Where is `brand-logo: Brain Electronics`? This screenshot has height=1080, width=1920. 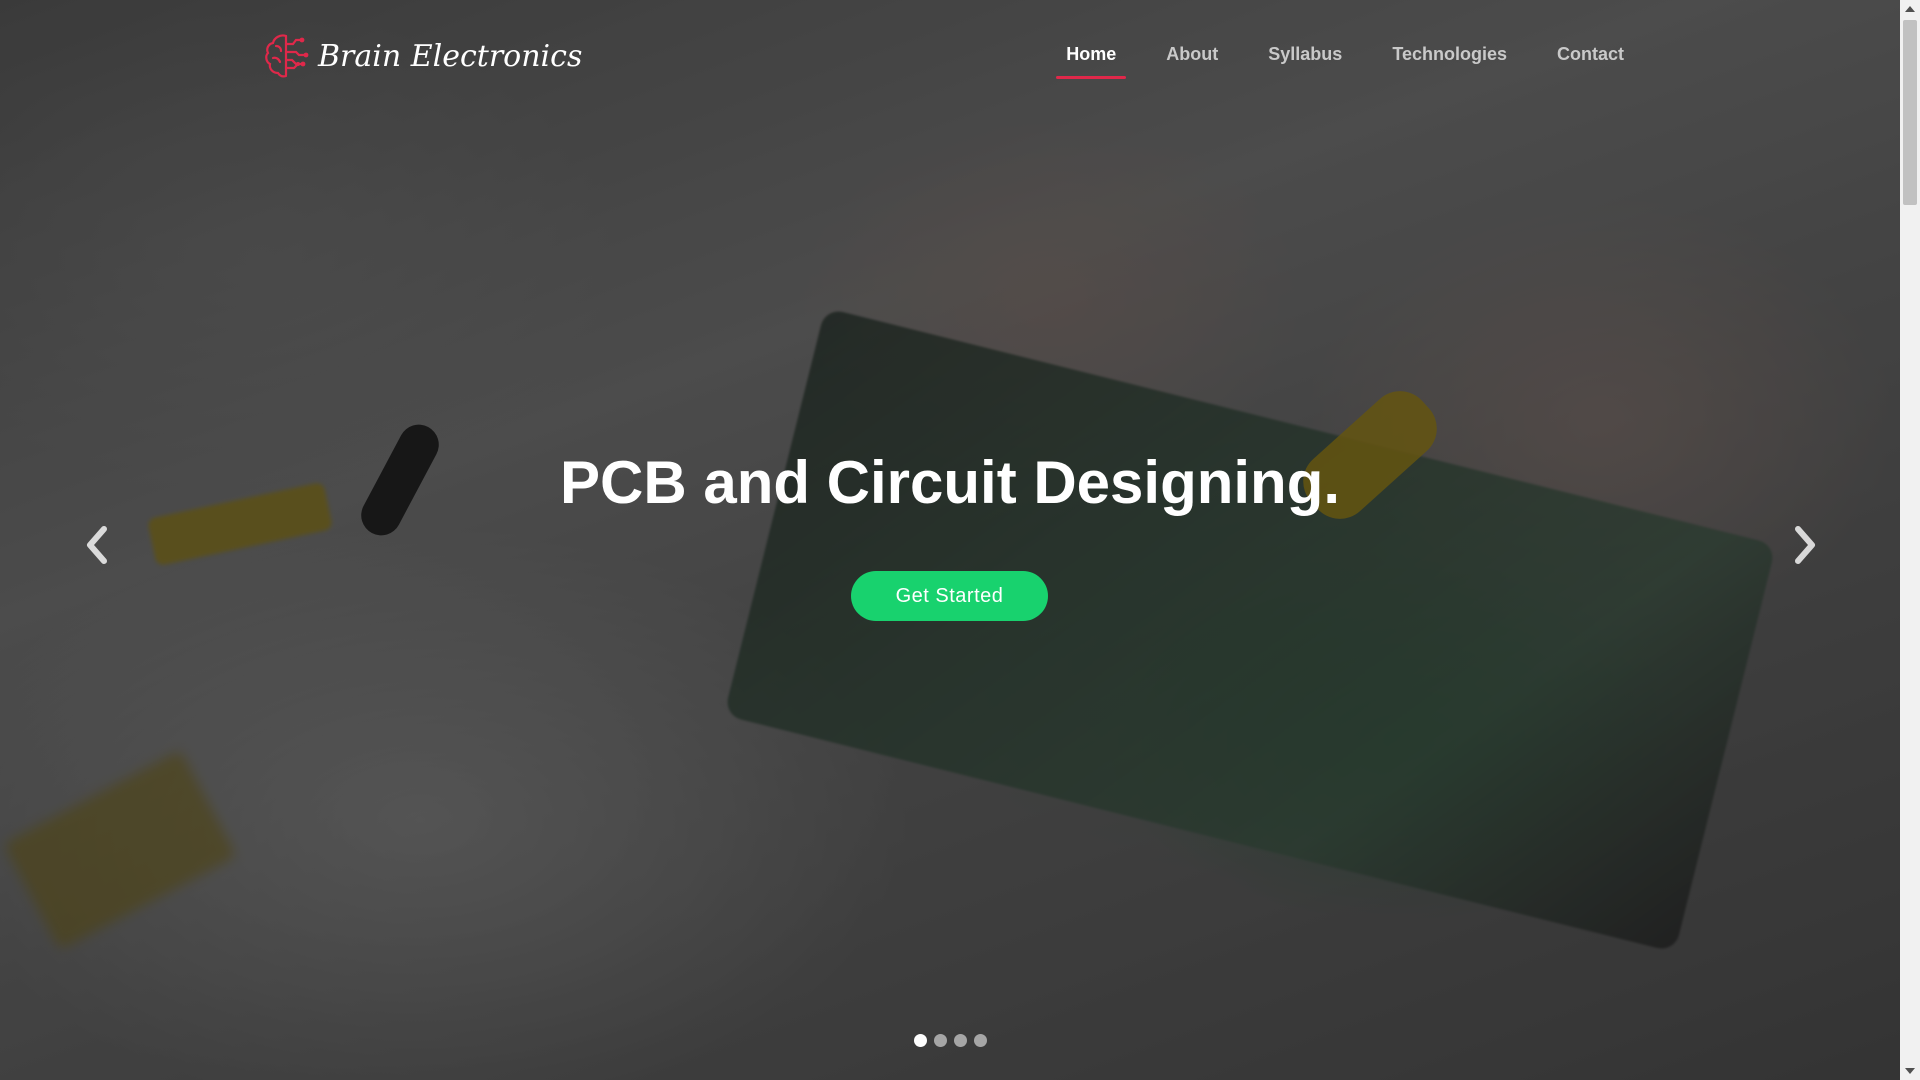 brand-logo: Brain Electronics is located at coordinates (422, 56).